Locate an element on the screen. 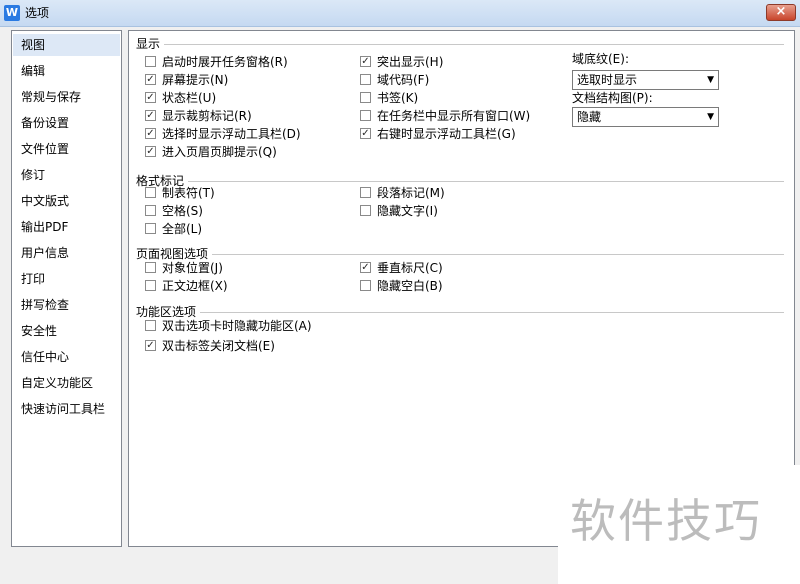 The width and height of the screenshot is (800, 584). option-label: 空格(S) is located at coordinates (182, 211).